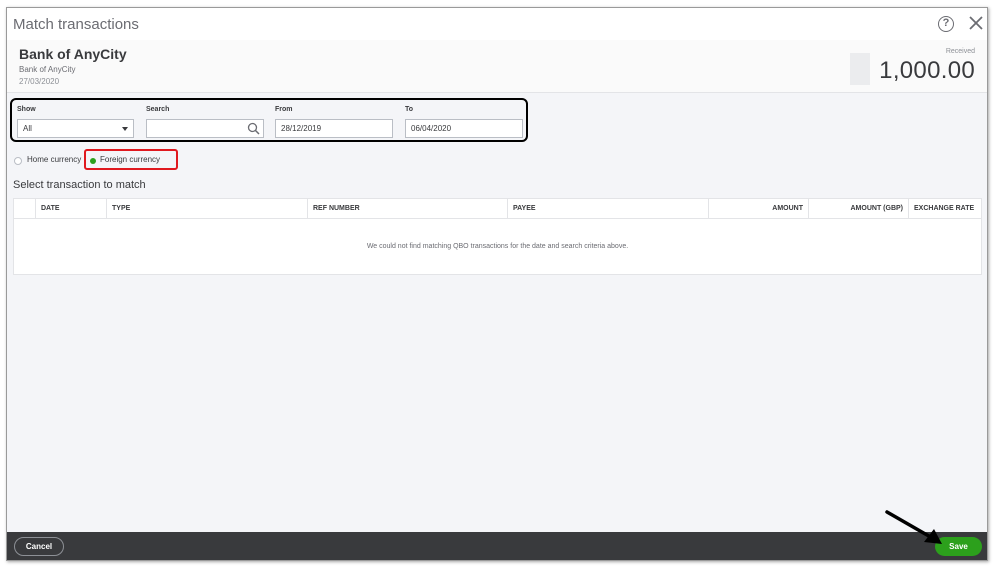 This screenshot has height=571, width=998. What do you see at coordinates (207, 208) in the screenshot?
I see `column-header-type: TYPE` at bounding box center [207, 208].